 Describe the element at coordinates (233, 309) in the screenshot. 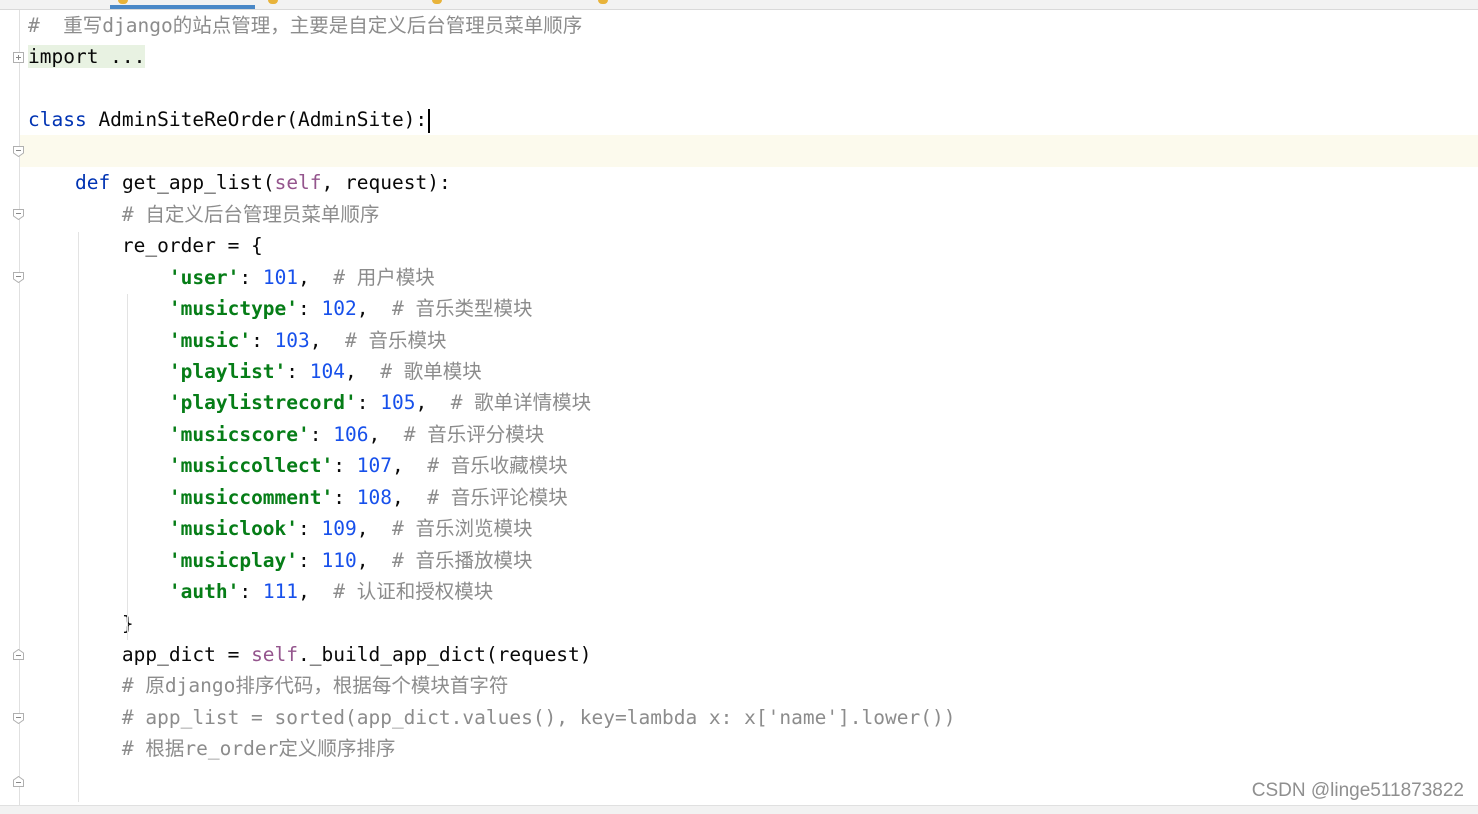

I see `code-token: 'musictype'` at that location.